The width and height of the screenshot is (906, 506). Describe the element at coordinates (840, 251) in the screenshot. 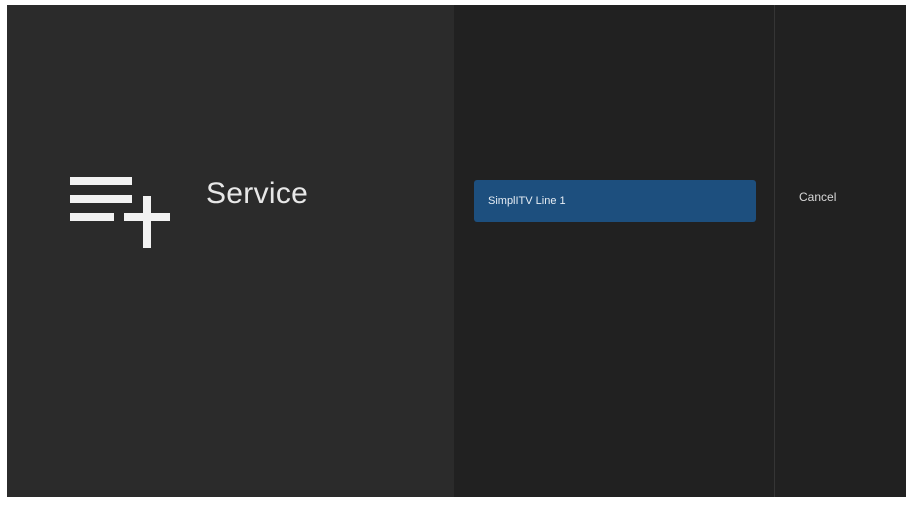

I see `actions-panel: Cancel` at that location.